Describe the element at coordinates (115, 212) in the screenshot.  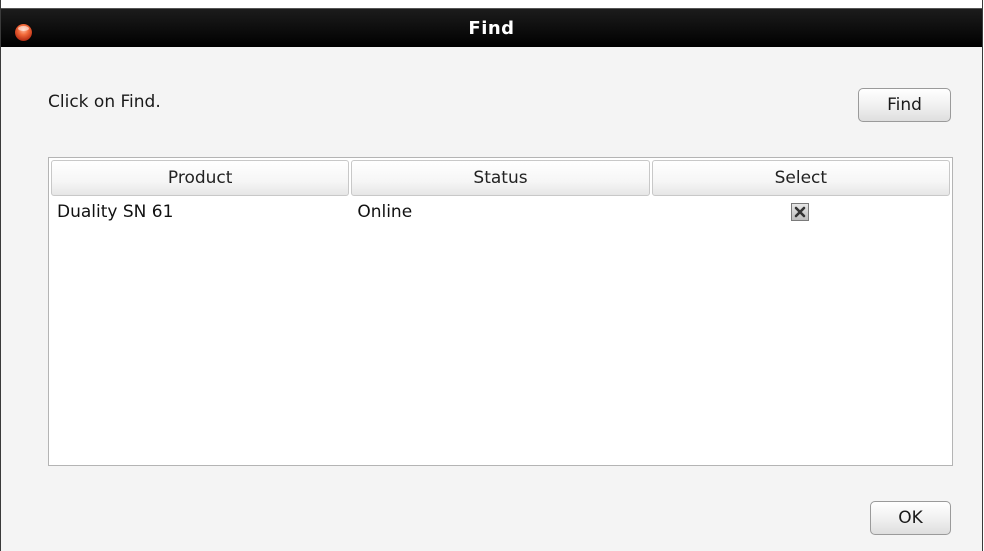
I see `product-cell: Duality SN 61` at that location.